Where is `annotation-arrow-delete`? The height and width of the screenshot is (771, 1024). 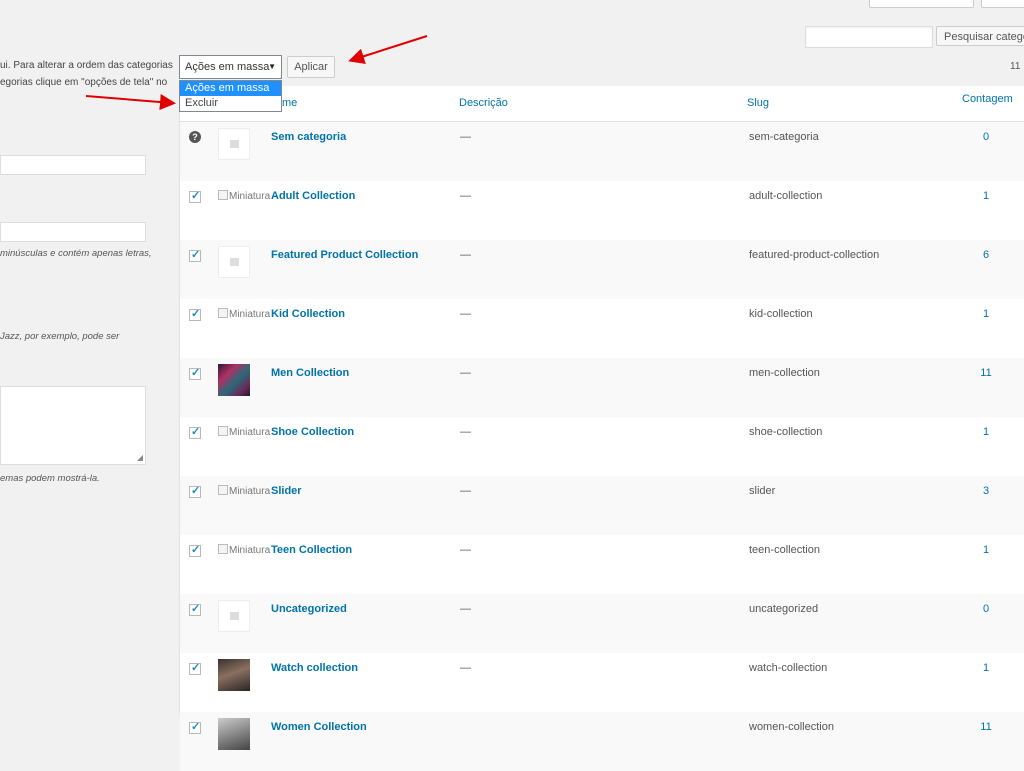 annotation-arrow-delete is located at coordinates (130, 102).